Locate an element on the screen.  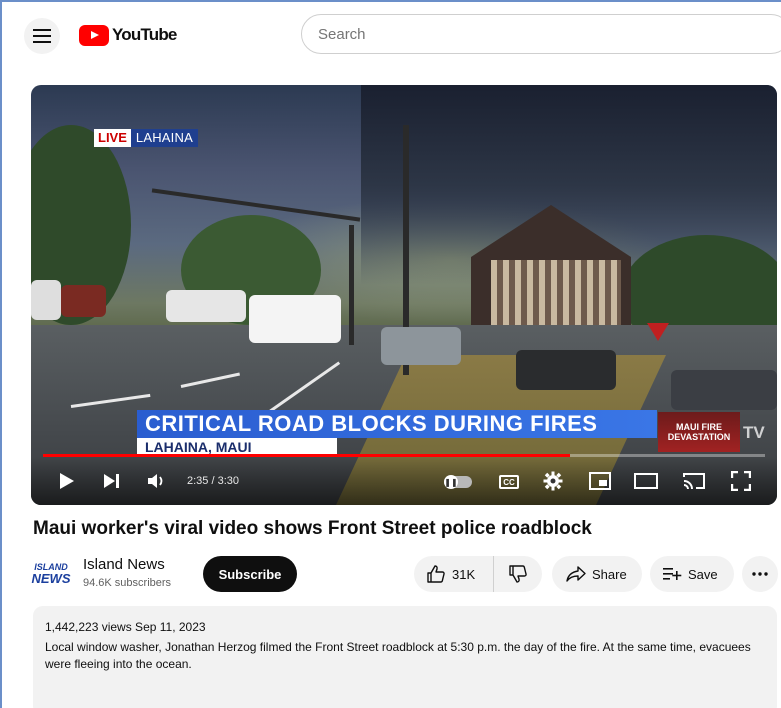
dislike-button is located at coordinates (518, 574).